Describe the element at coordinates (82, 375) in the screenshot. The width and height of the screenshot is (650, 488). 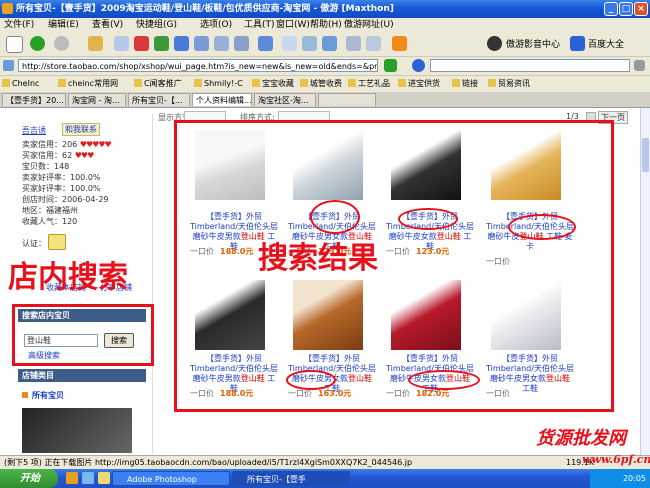
I see `store-category-header: 店铺类目` at that location.